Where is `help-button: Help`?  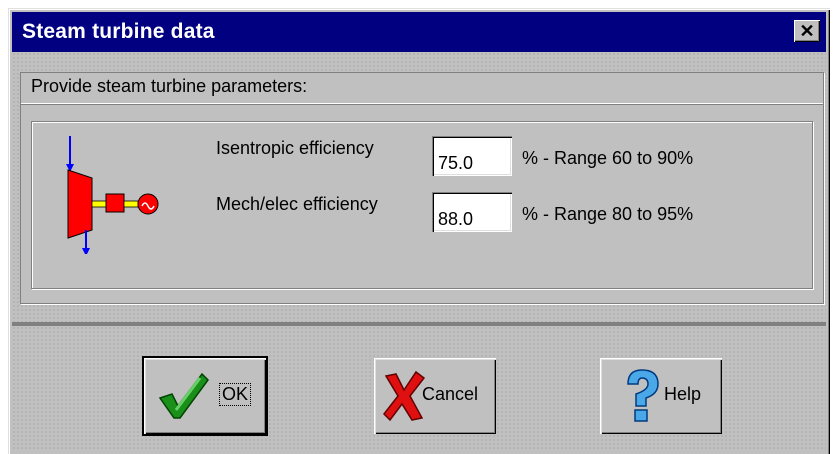 help-button: Help is located at coordinates (661, 396).